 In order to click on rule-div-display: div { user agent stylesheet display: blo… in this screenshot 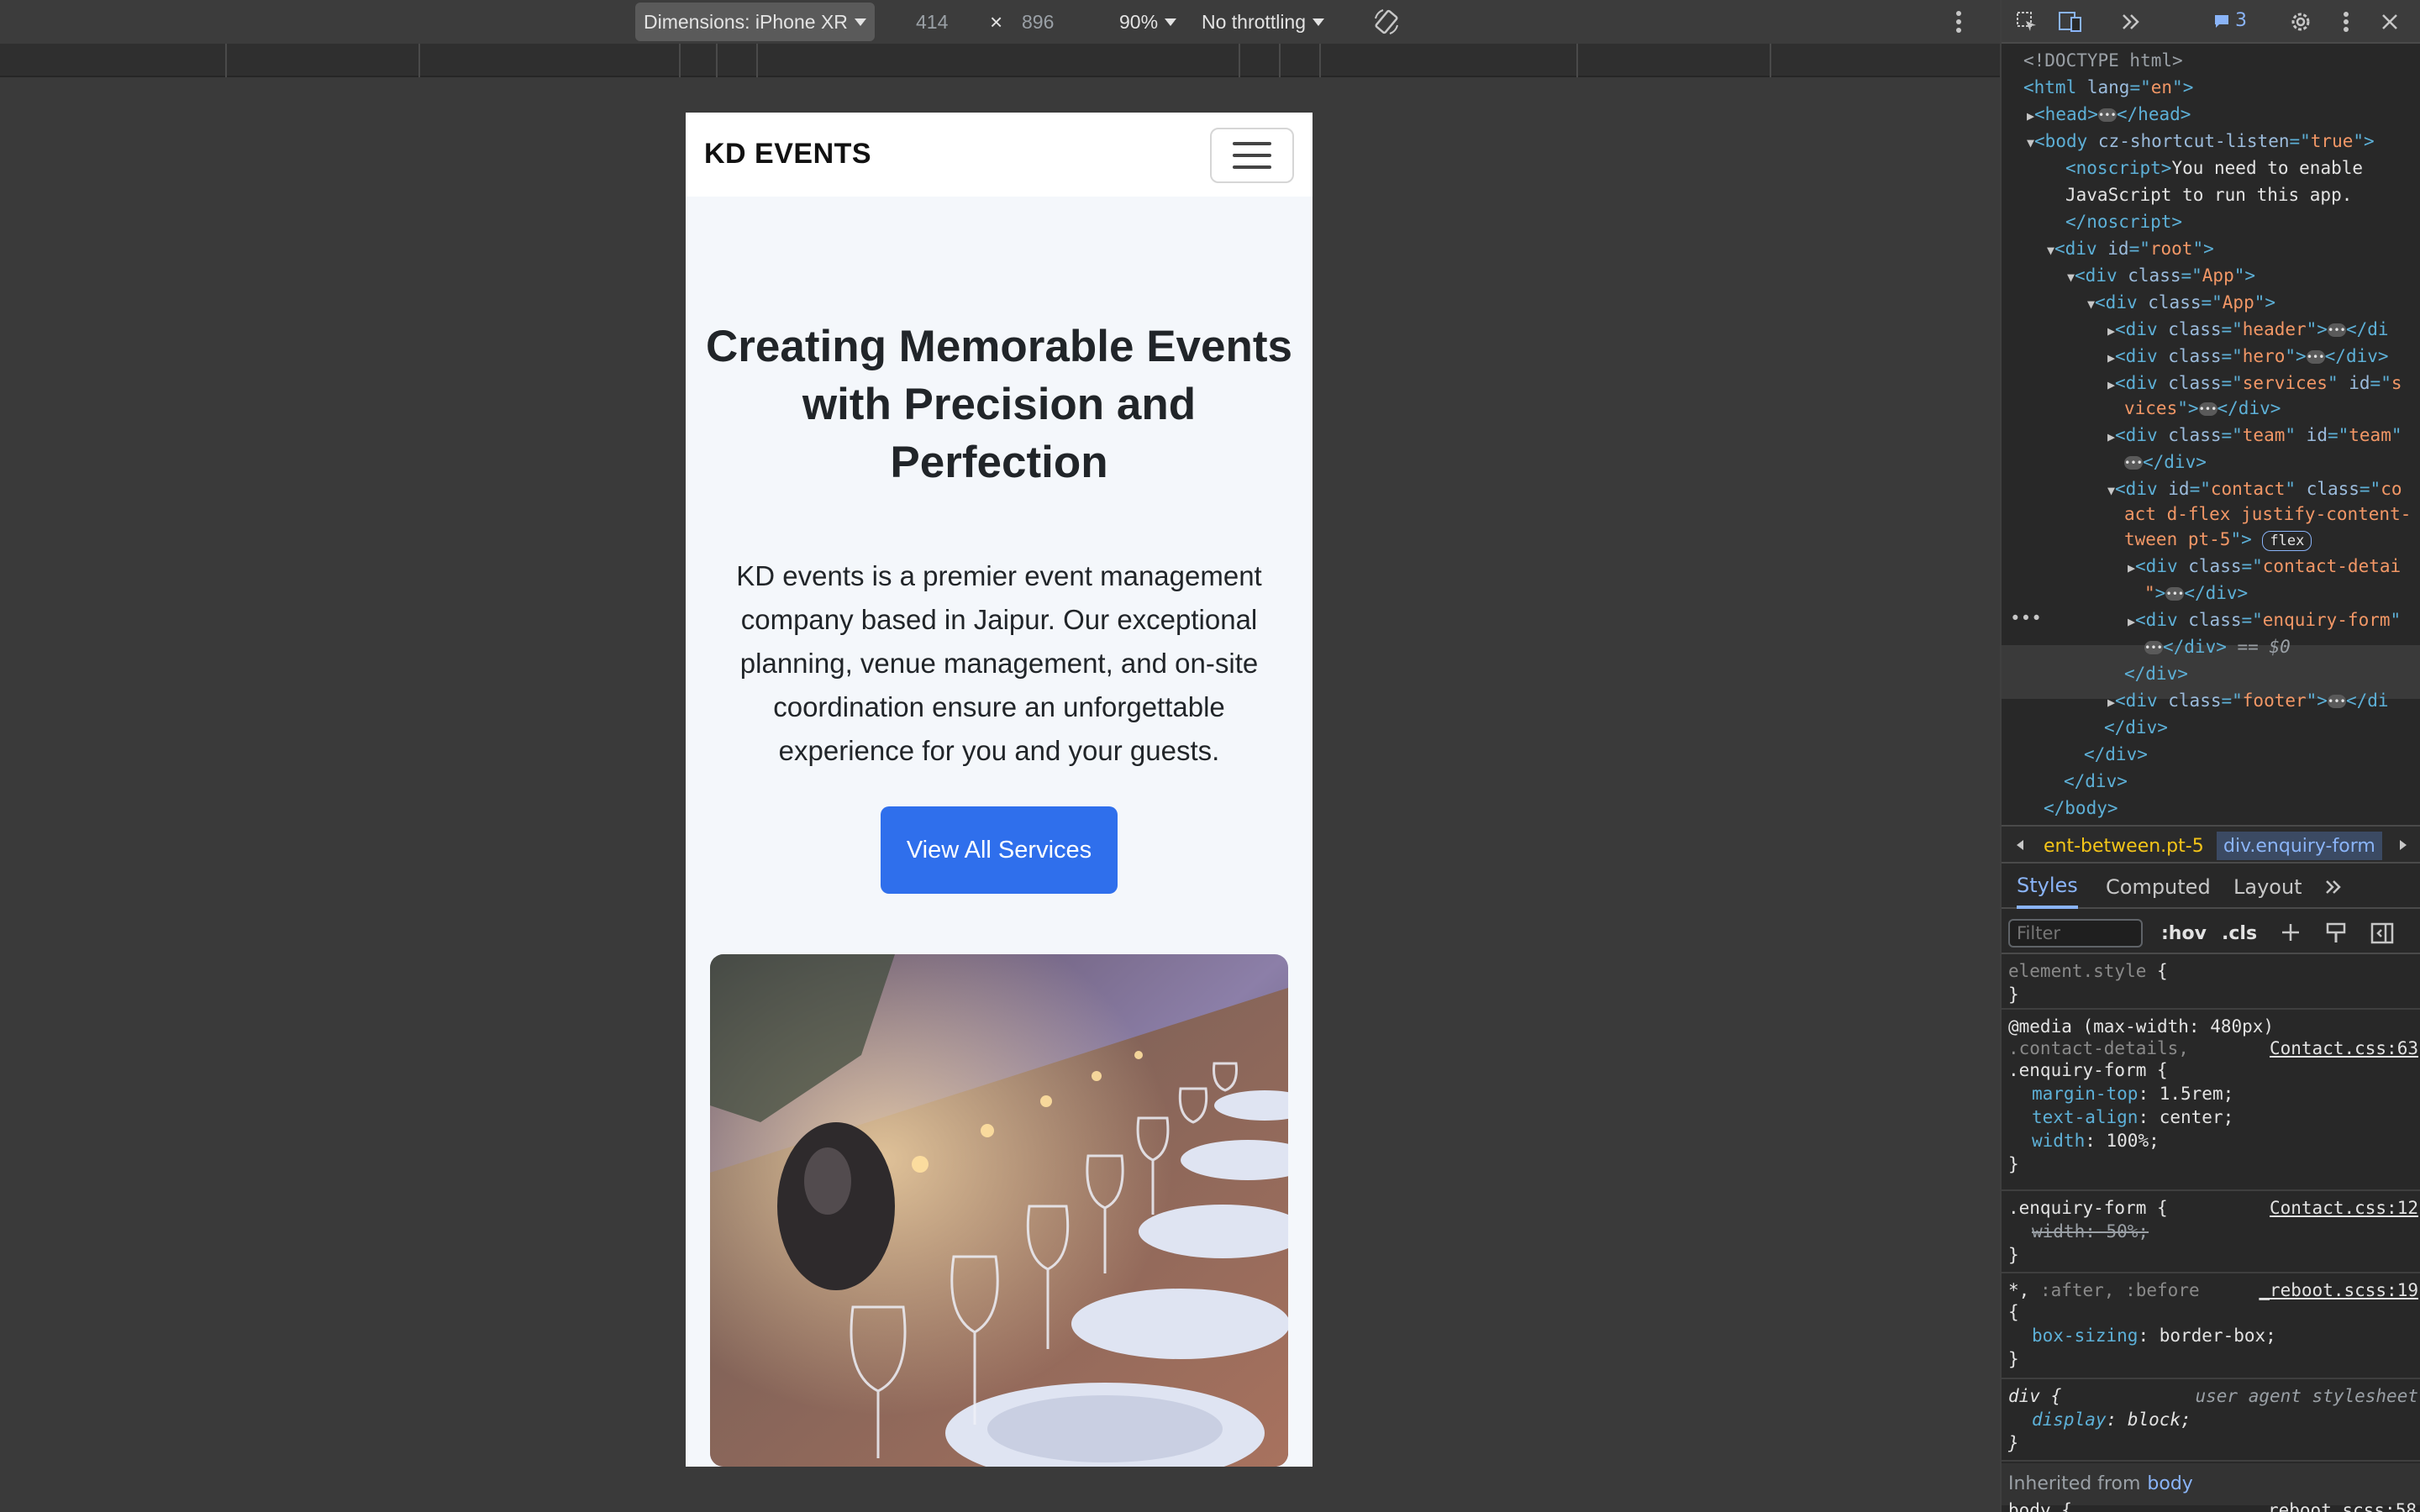, I will do `click(2211, 1421)`.